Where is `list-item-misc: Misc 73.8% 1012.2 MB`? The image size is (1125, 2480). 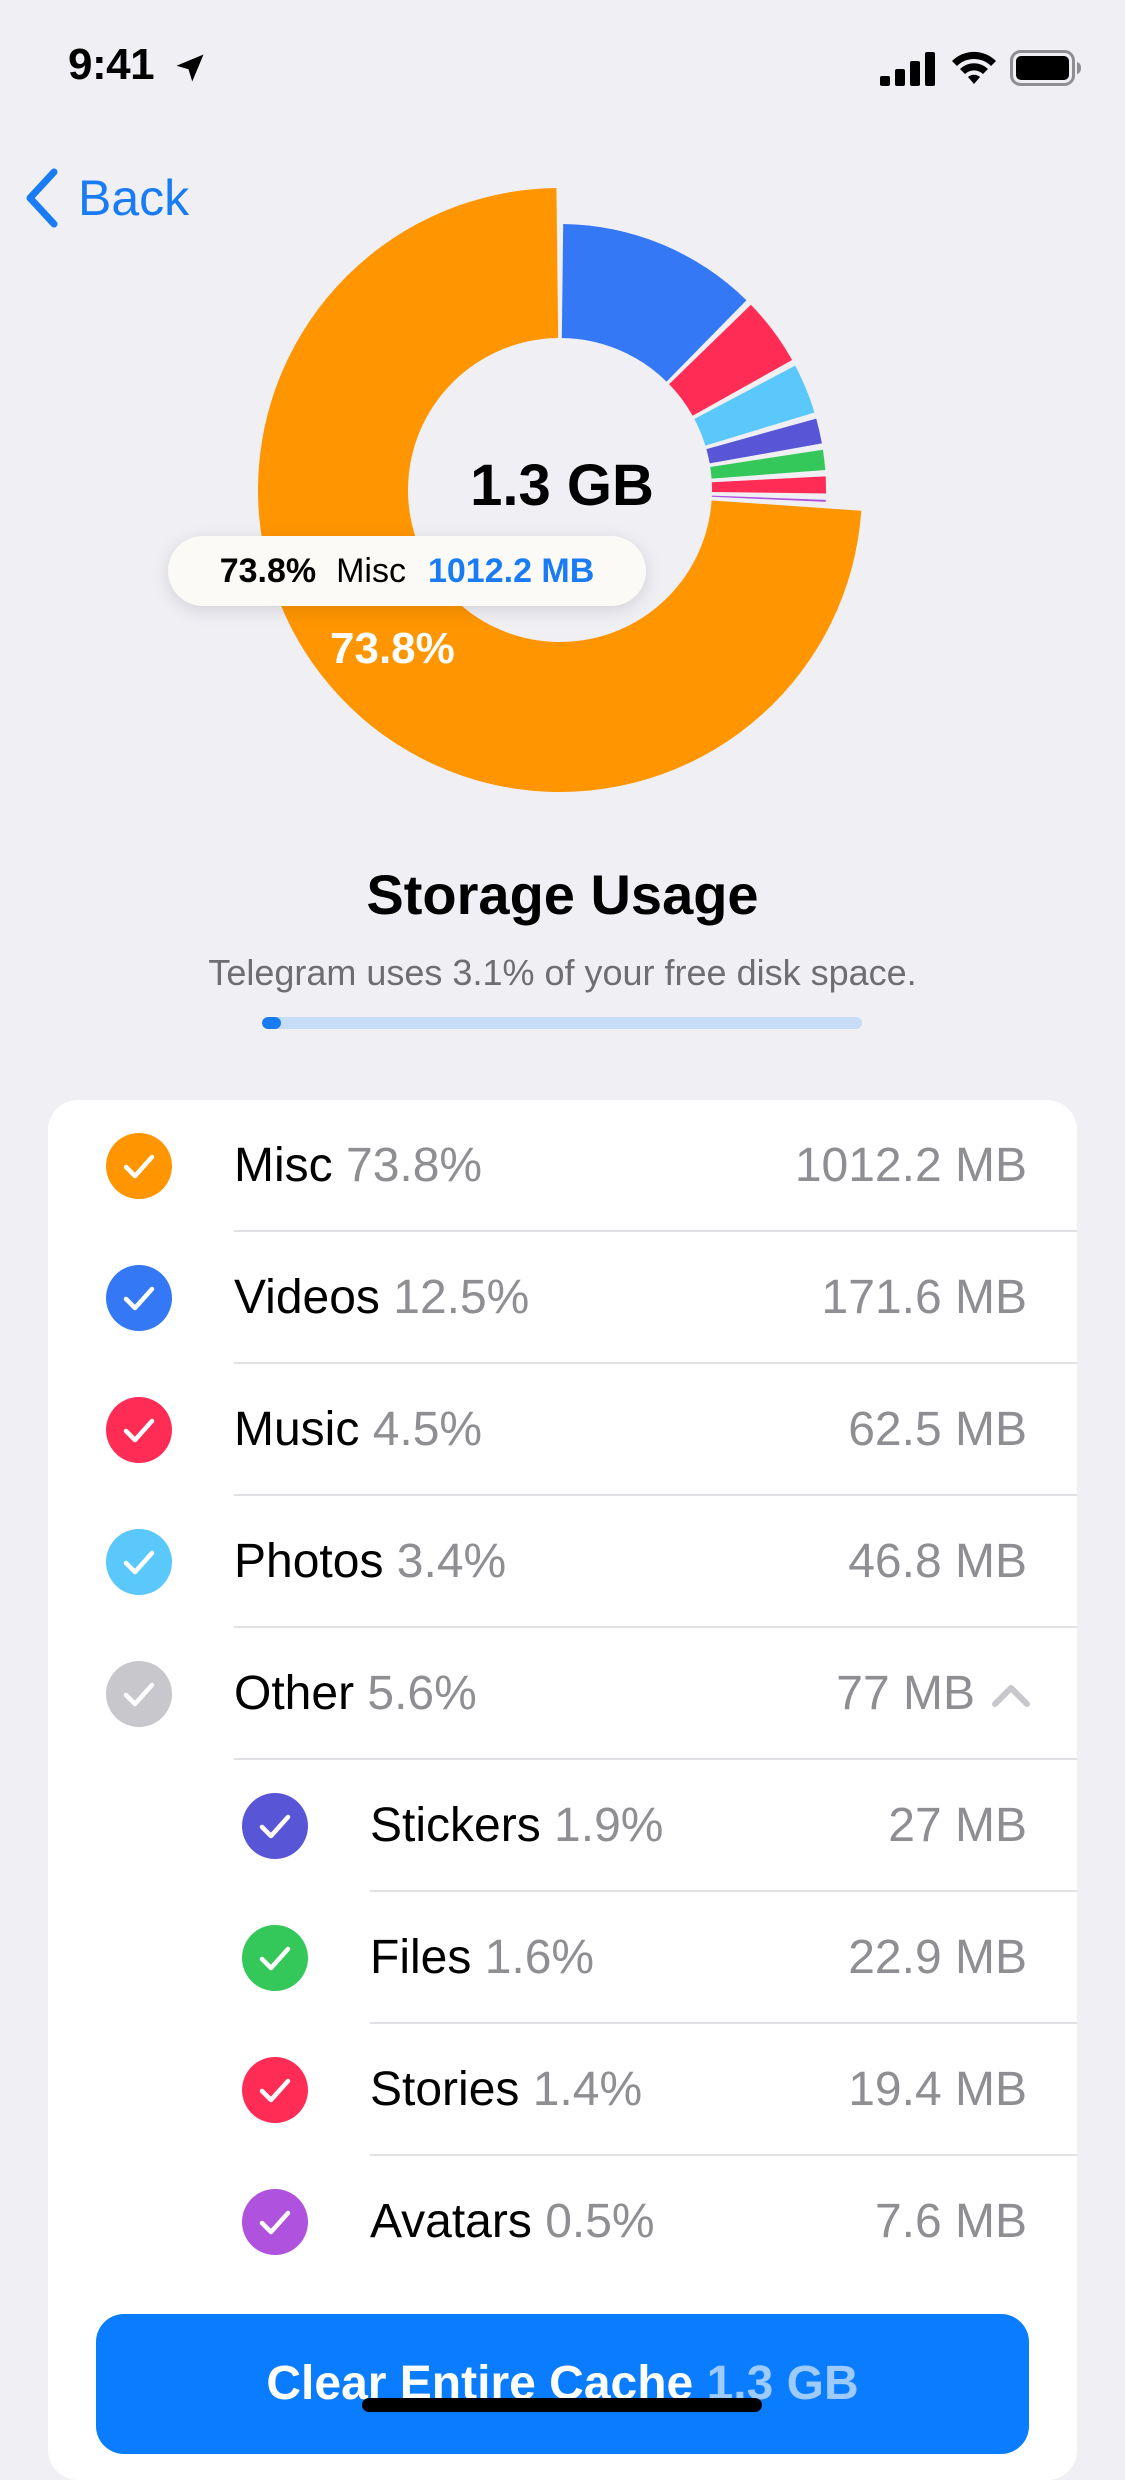
list-item-misc: Misc 73.8% 1012.2 MB is located at coordinates (562, 1166).